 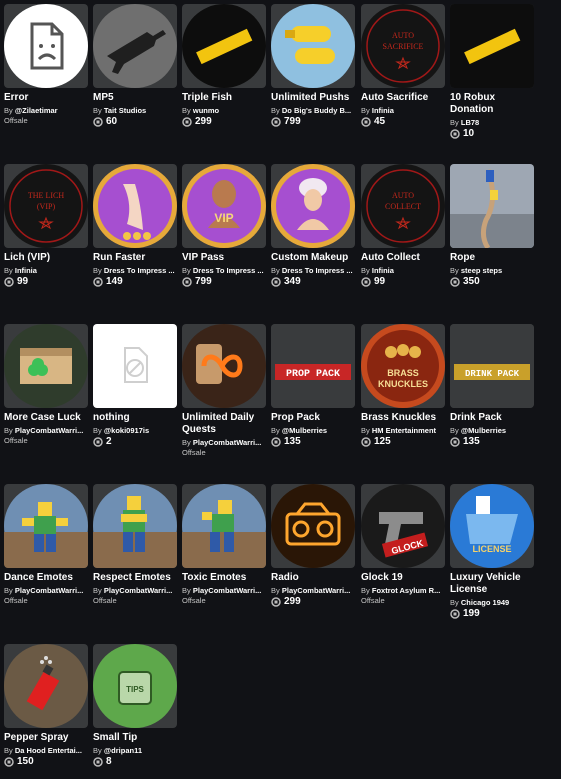 I want to click on item-card: Radio By PlayCombatWarri... 299, so click(x=314, y=546).